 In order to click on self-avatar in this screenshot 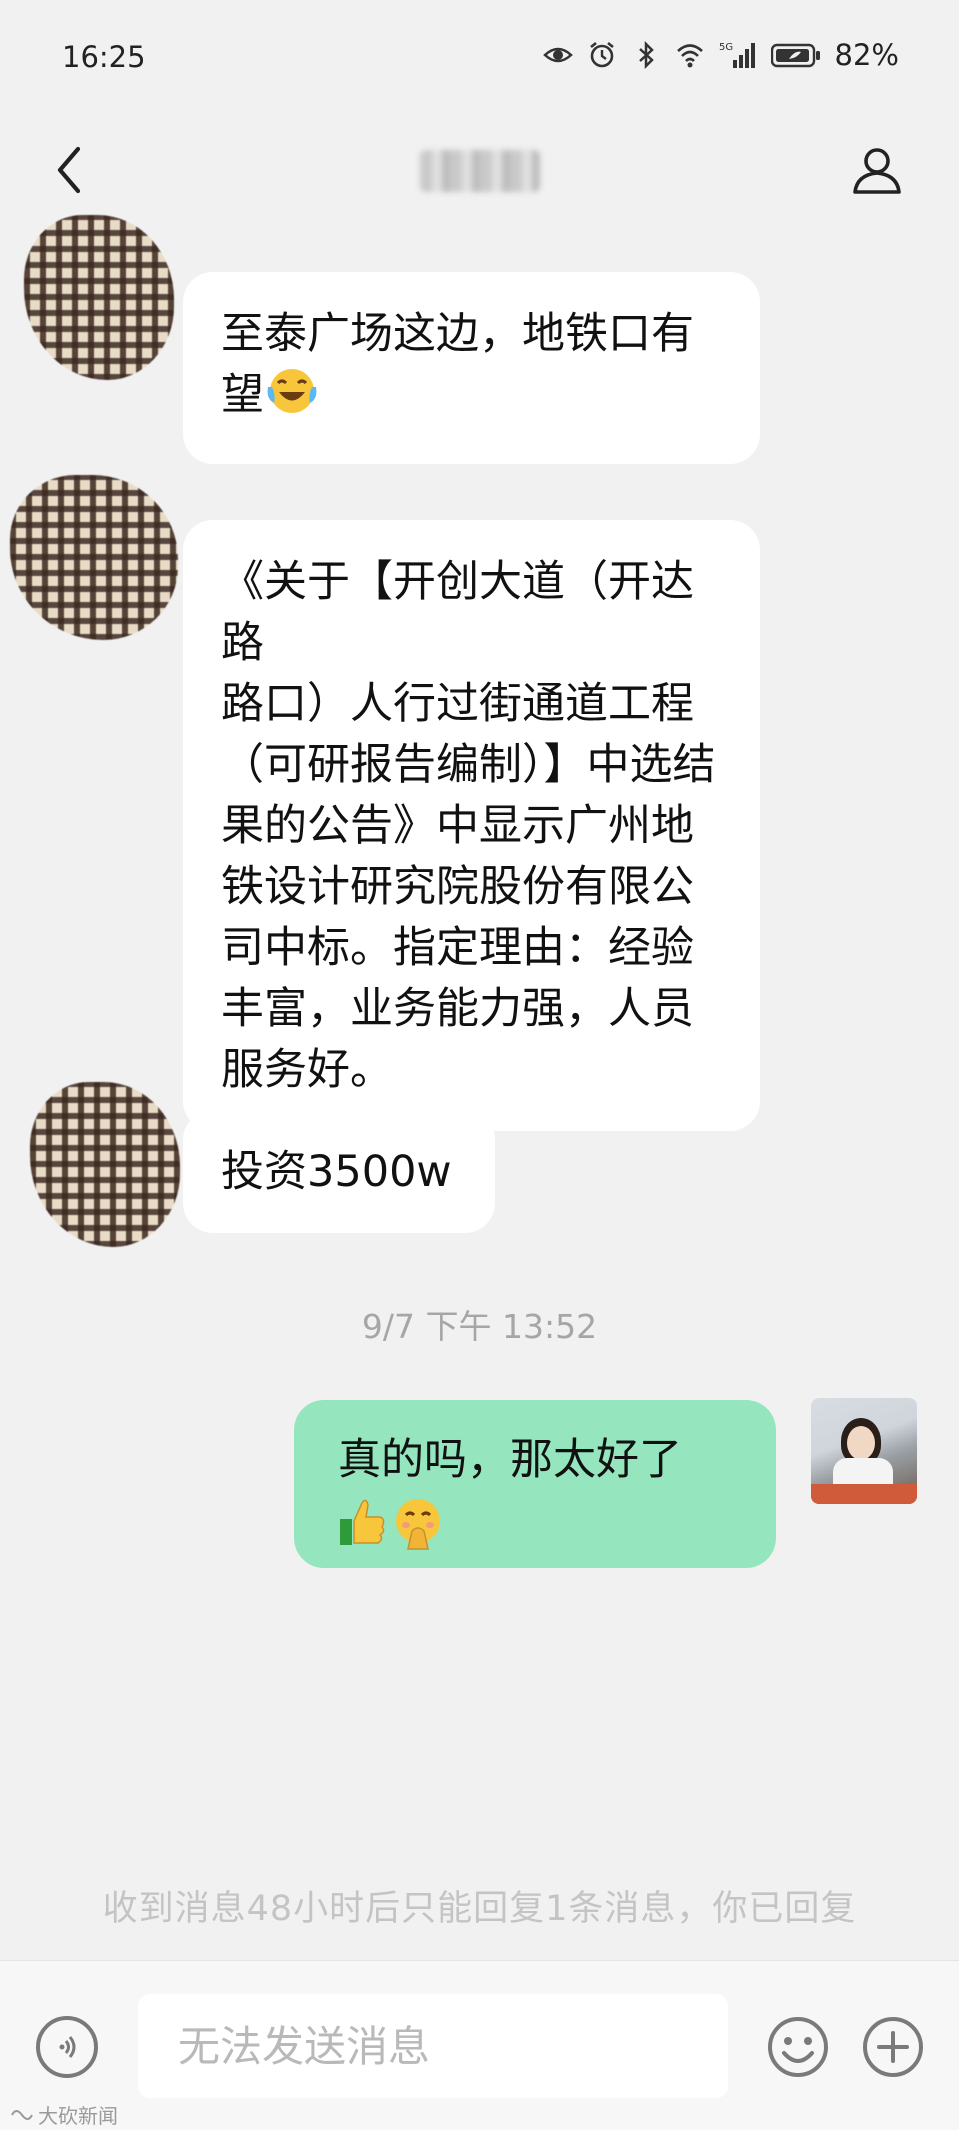, I will do `click(864, 1451)`.